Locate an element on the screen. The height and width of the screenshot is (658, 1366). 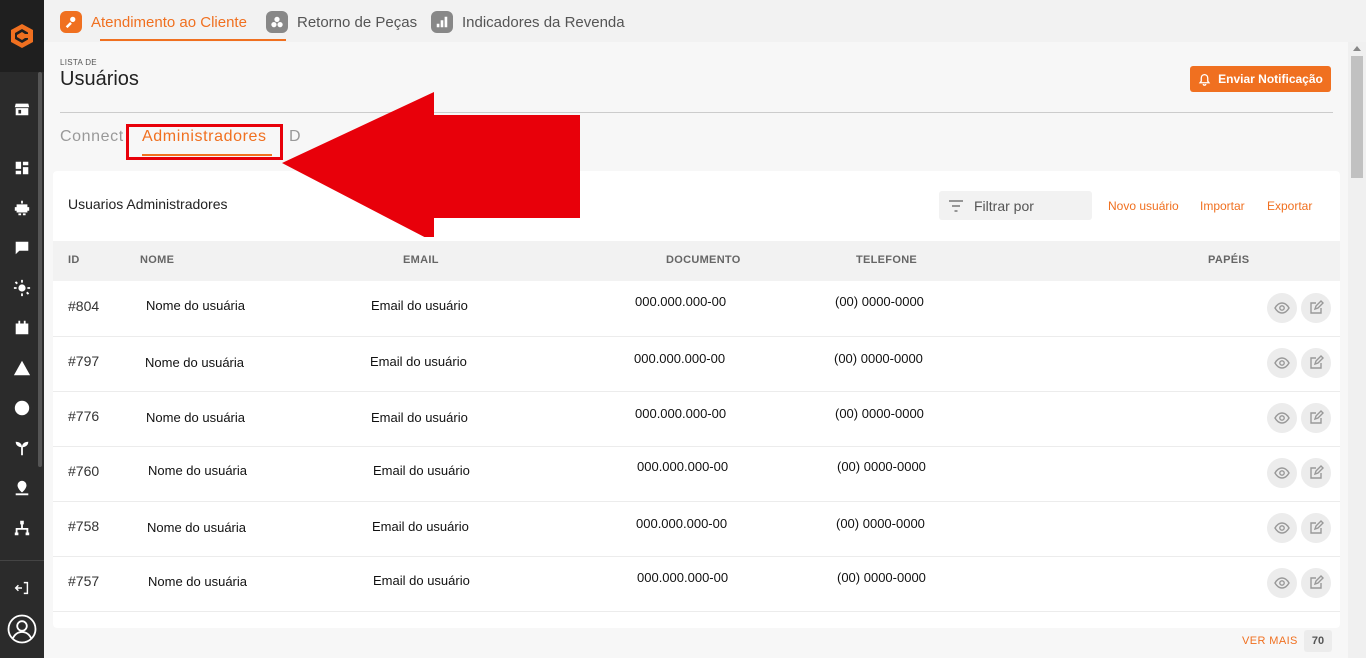
tab-indicadores-da-revenda: Indicadores da Revenda is located at coordinates (528, 22).